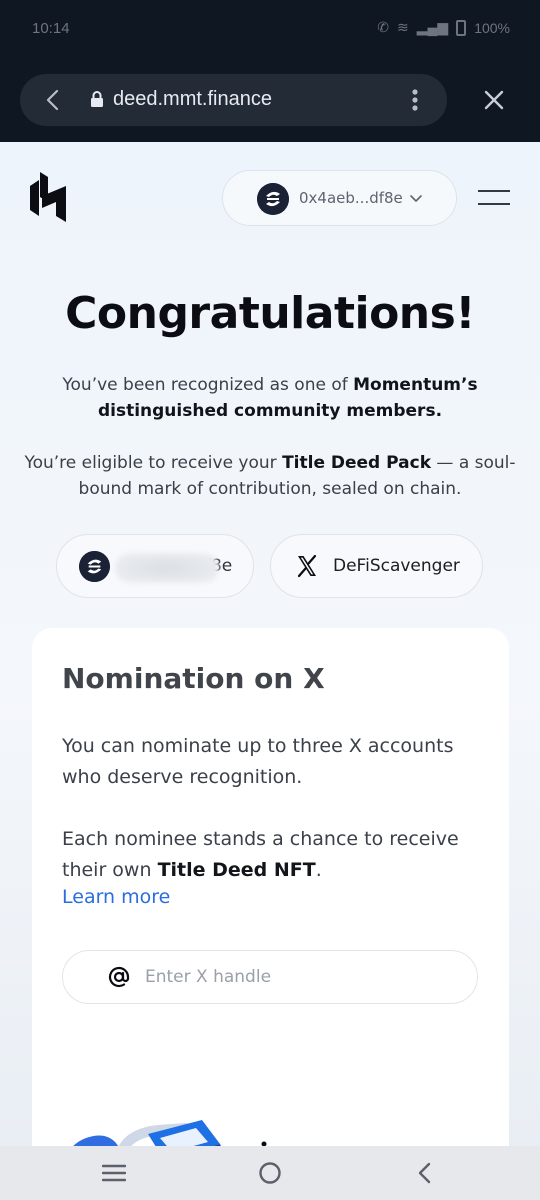 The height and width of the screenshot is (1200, 540). What do you see at coordinates (170, 1133) in the screenshot?
I see `decorative-illustration` at bounding box center [170, 1133].